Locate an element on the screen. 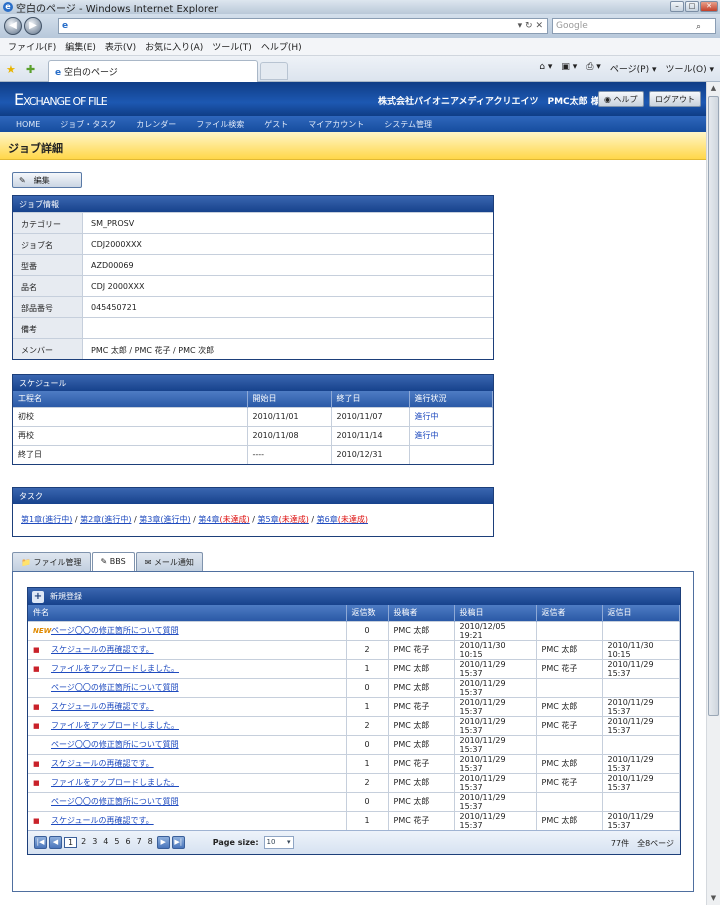  add-favorites-icon: ✚ is located at coordinates (30, 69).